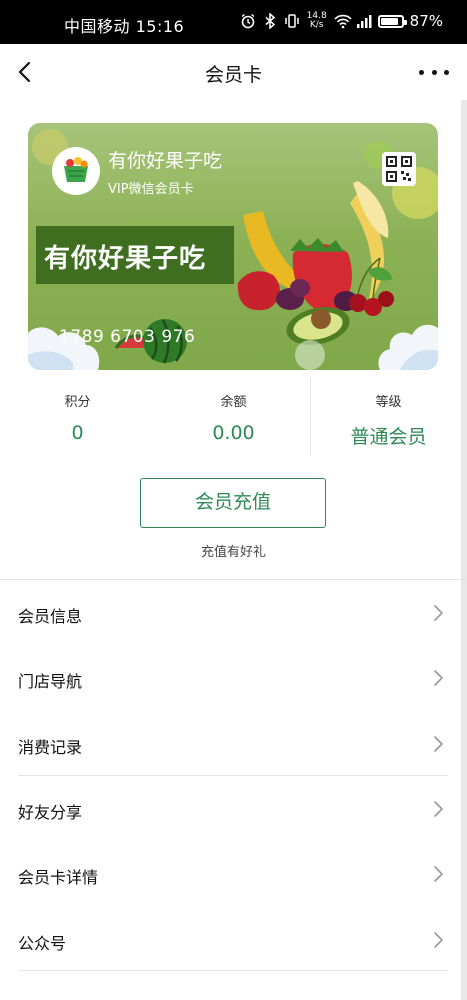 Image resolution: width=467 pixels, height=1000 pixels. I want to click on recharge-note: 充值有好礼, so click(233, 552).